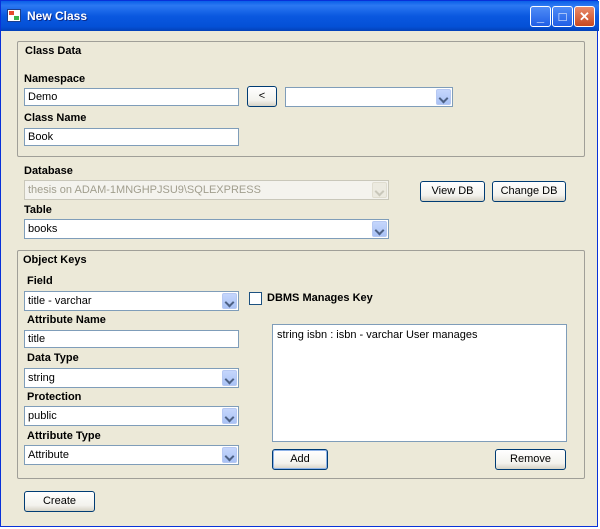  I want to click on change-db-button: Change DB, so click(529, 191).